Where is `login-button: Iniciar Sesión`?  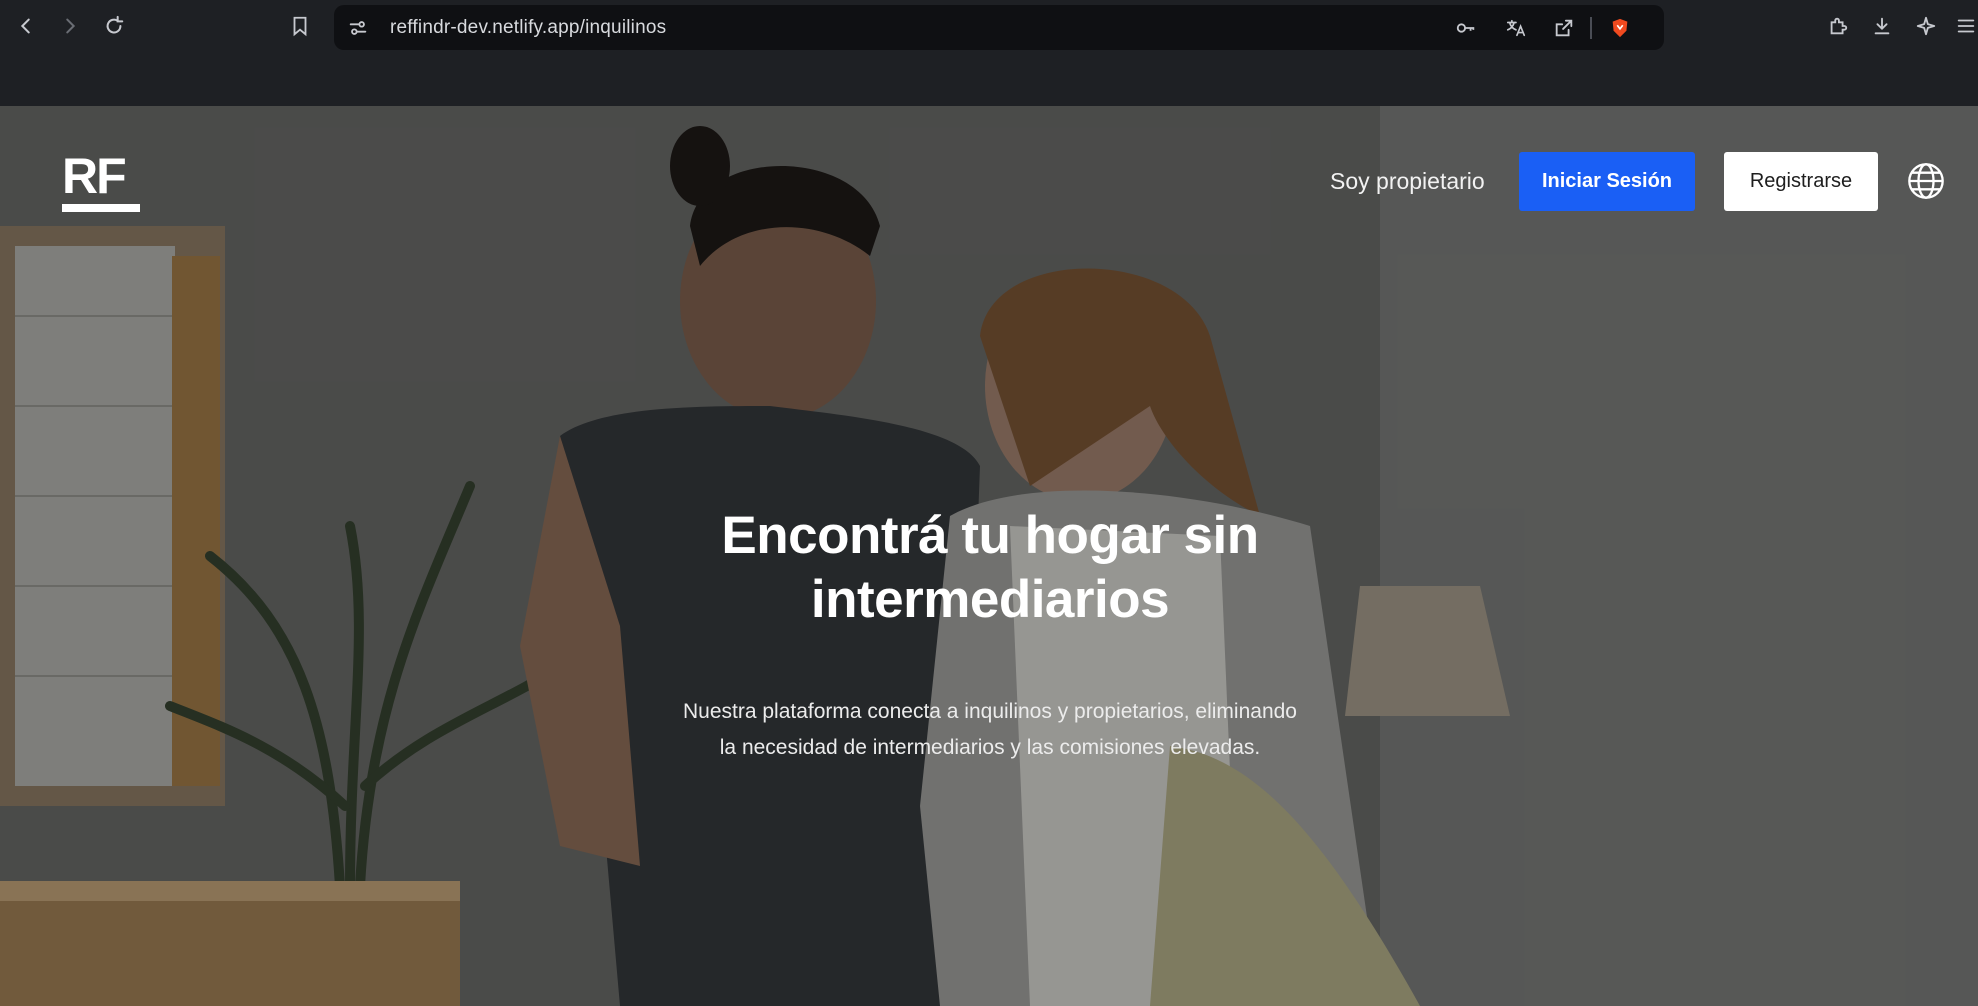 login-button: Iniciar Sesión is located at coordinates (1607, 181).